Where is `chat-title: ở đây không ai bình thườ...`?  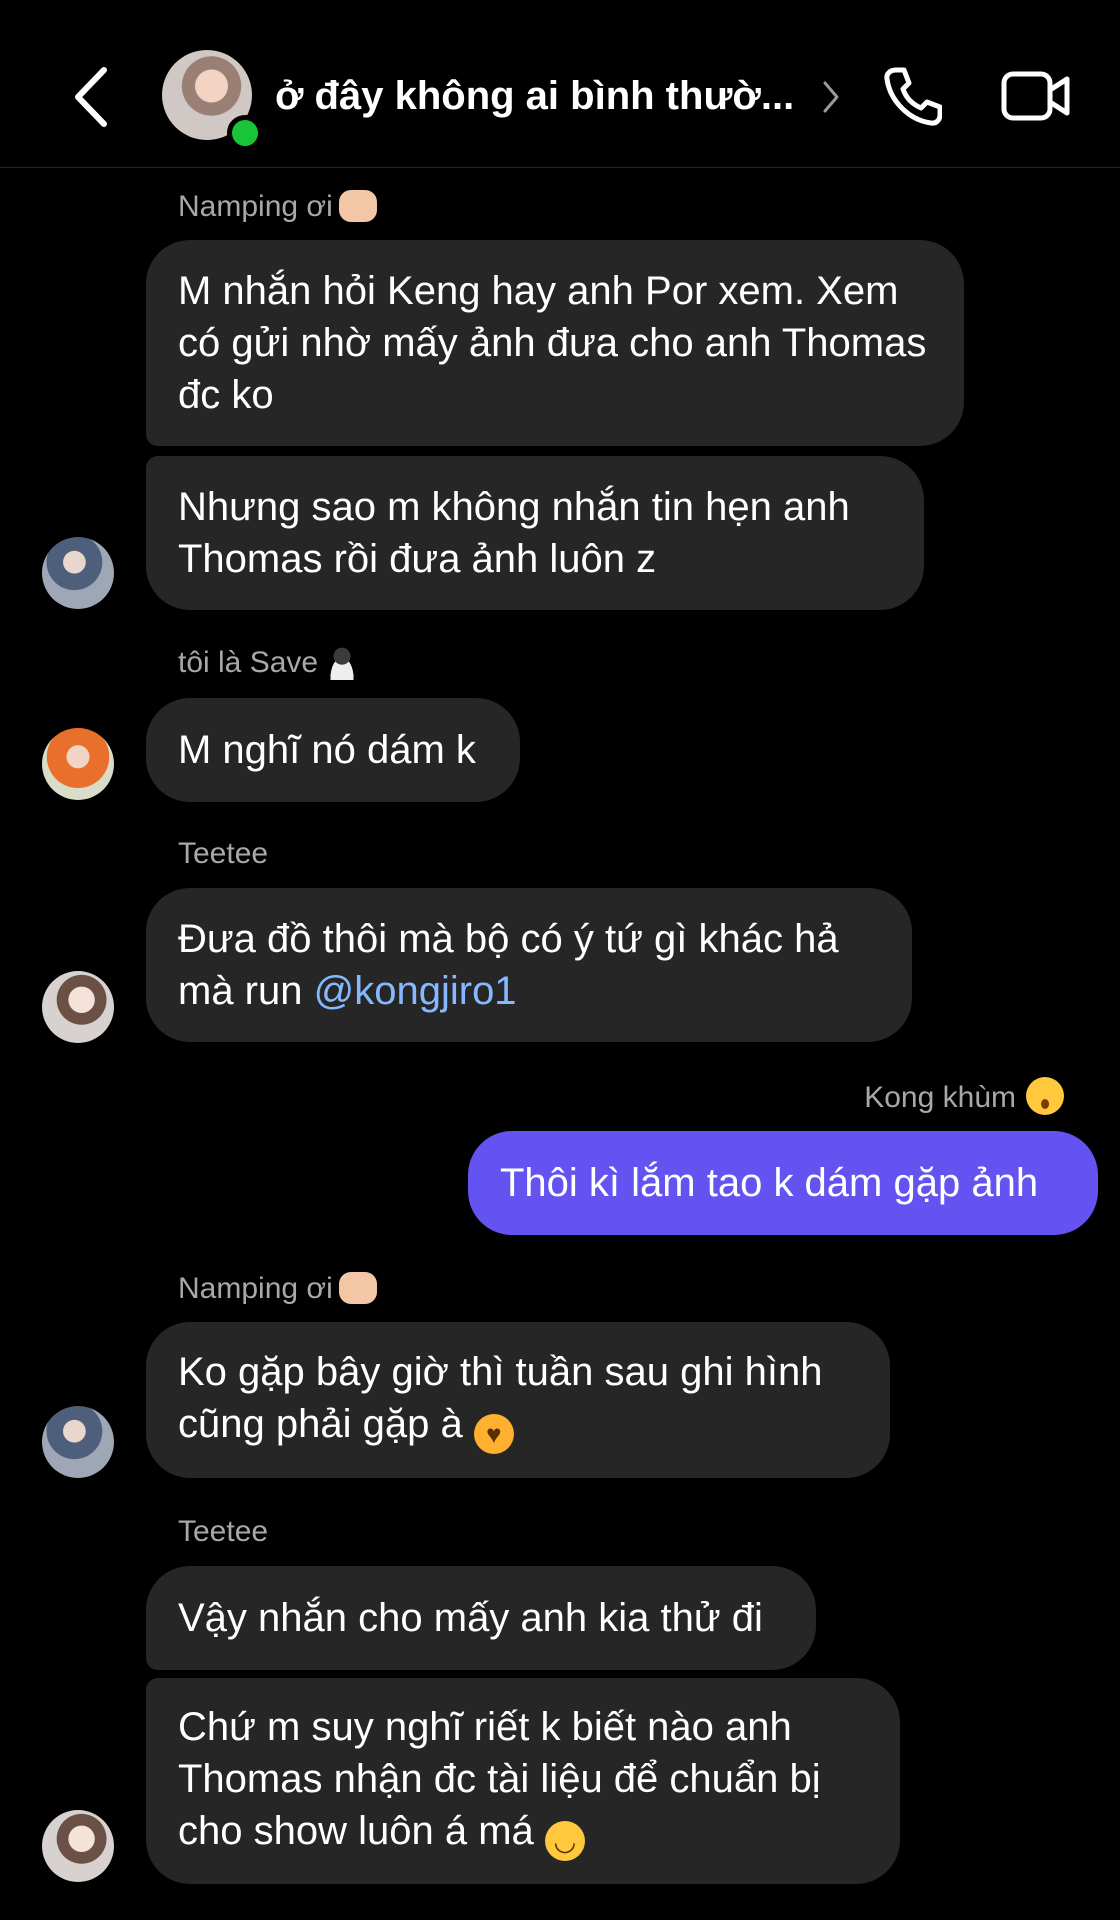
chat-title: ở đây không ai bình thườ... is located at coordinates (545, 96).